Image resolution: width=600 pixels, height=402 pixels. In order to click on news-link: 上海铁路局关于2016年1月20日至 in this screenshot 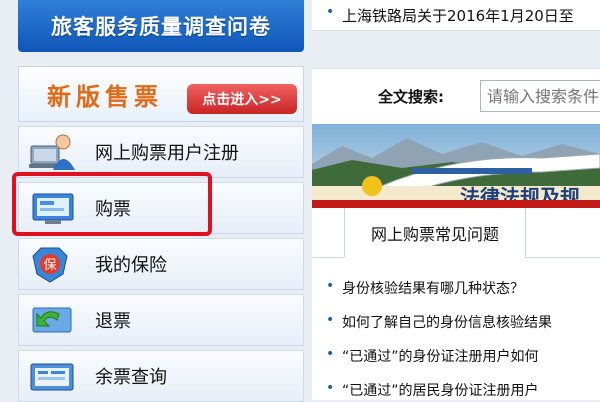, I will do `click(458, 15)`.